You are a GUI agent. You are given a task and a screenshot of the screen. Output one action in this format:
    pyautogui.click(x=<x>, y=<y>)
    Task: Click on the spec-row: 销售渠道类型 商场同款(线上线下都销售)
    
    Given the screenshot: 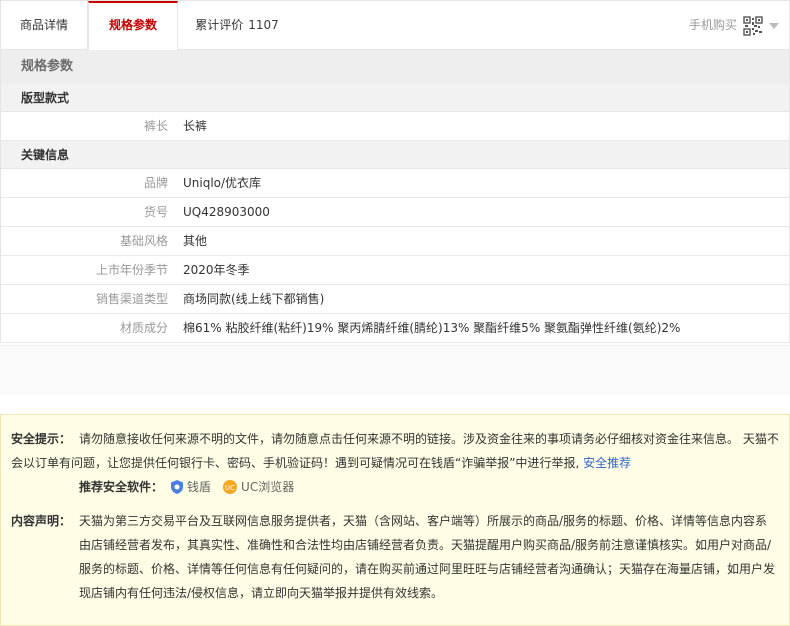 What is the action you would take?
    pyautogui.click(x=395, y=299)
    